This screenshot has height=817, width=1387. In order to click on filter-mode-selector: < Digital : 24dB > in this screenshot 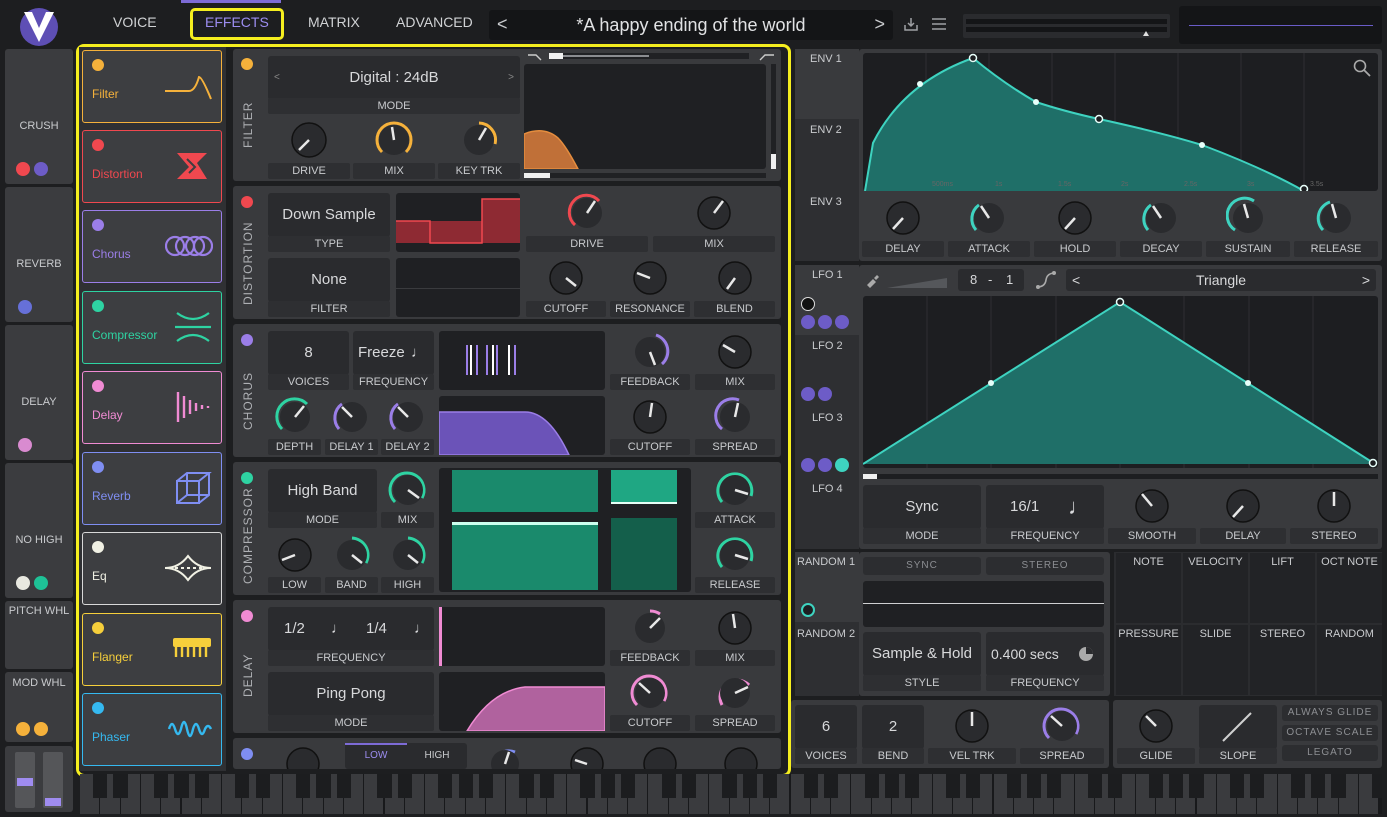, I will do `click(394, 78)`.